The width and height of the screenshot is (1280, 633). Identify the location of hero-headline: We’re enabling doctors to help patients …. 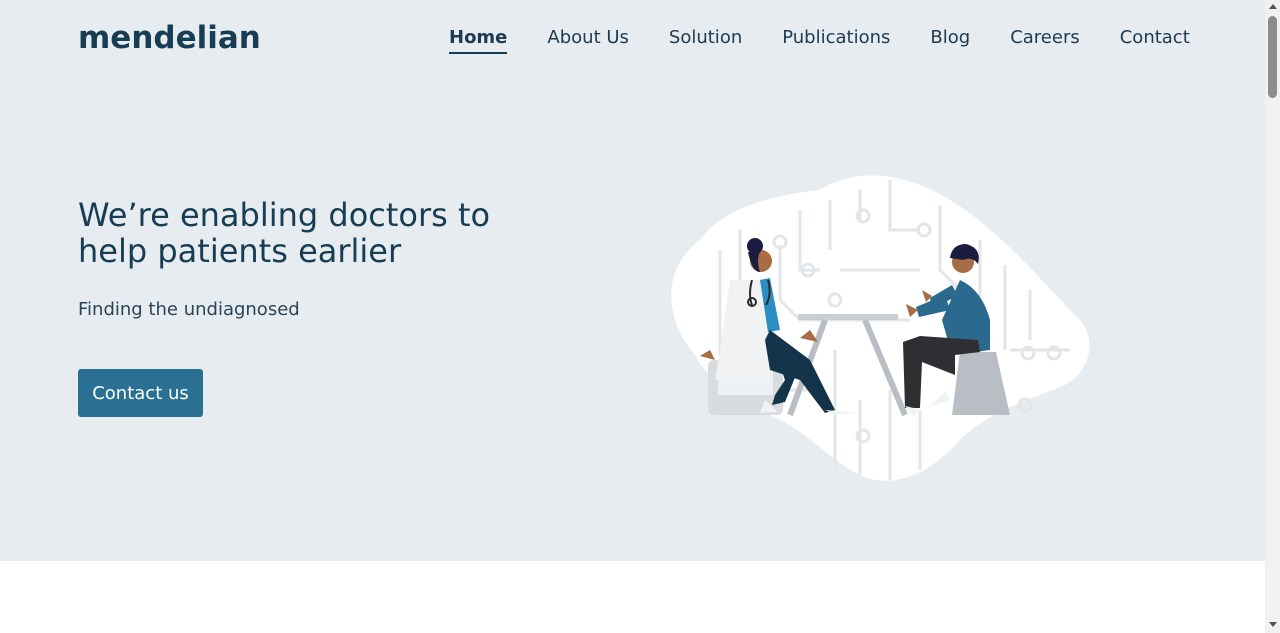
(284, 233).